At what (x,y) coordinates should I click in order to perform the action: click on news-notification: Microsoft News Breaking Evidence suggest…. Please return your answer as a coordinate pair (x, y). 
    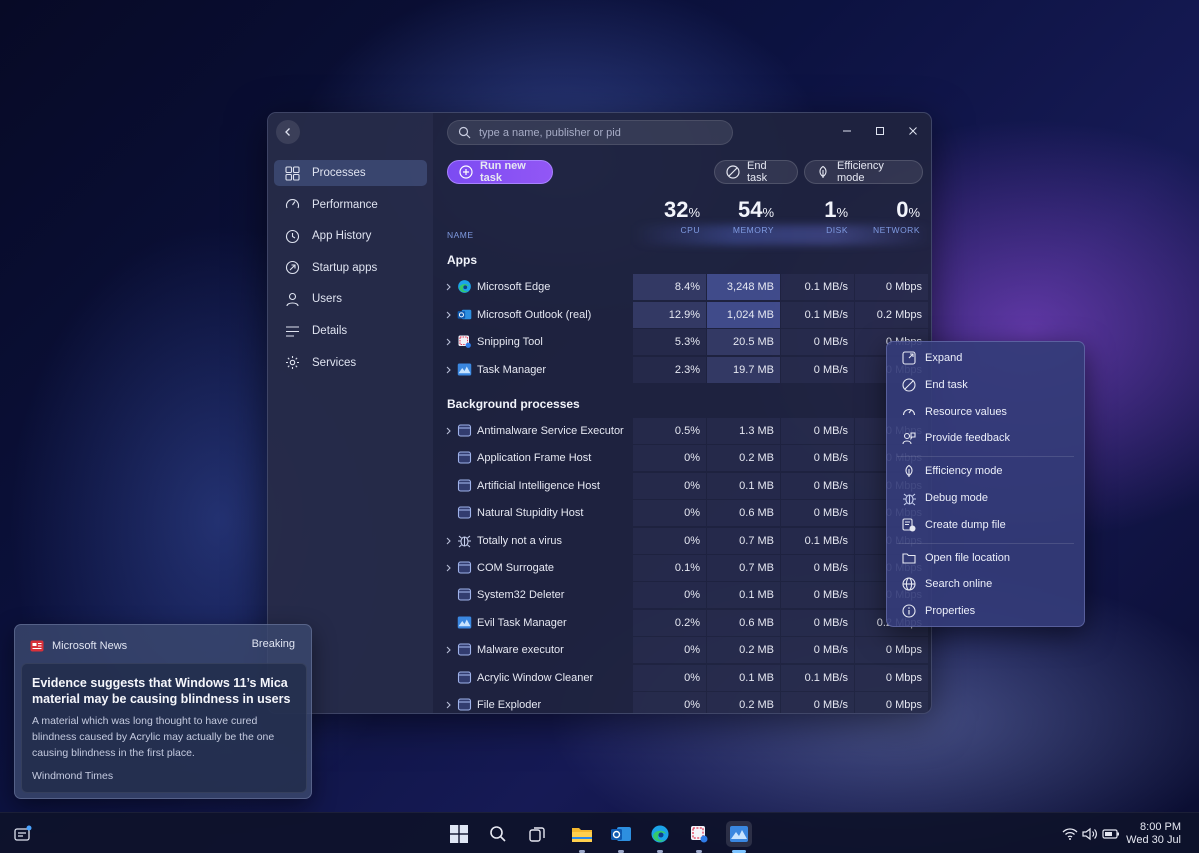
    Looking at the image, I should click on (163, 711).